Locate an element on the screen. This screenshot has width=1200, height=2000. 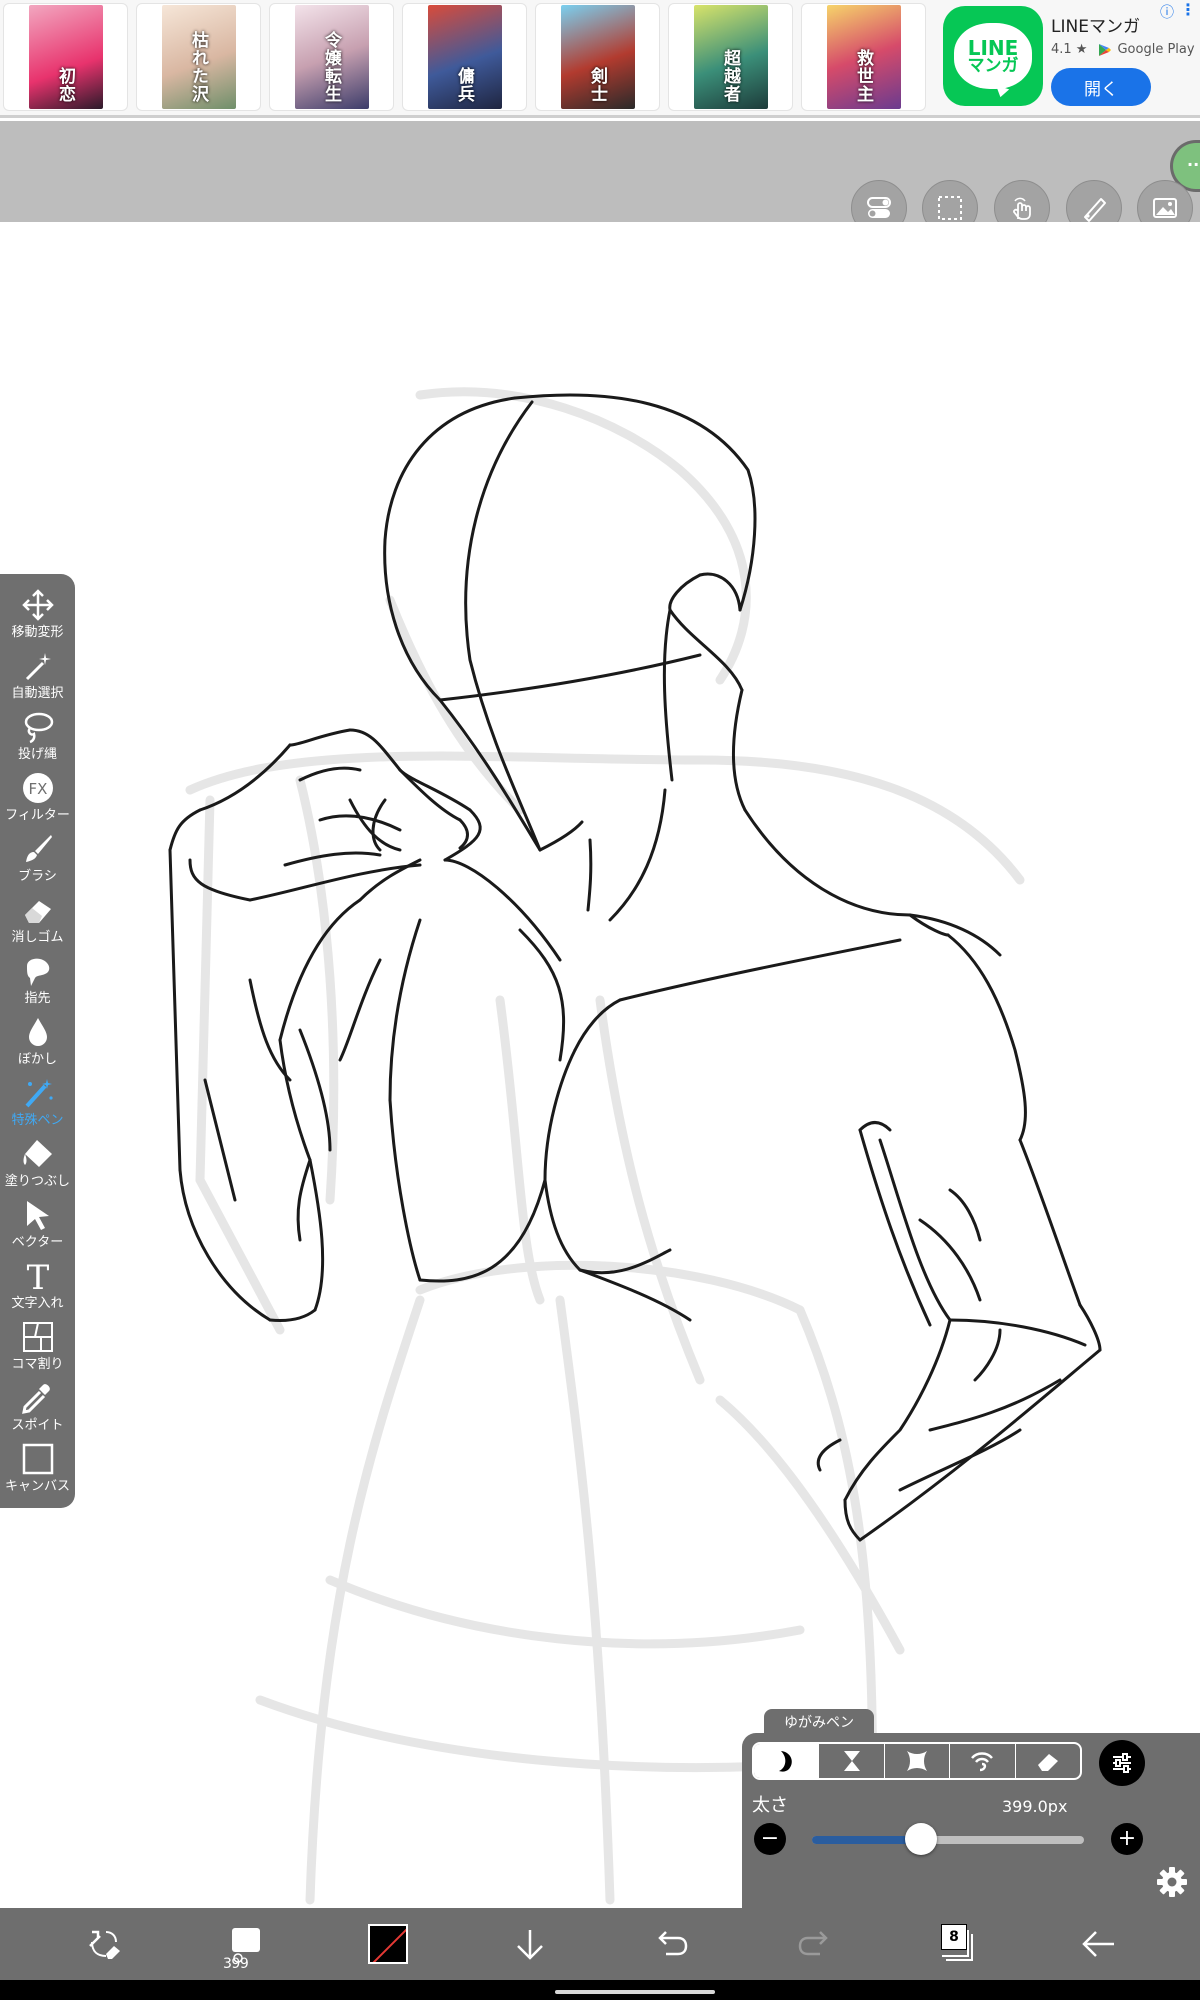
hand-touch-icon is located at coordinates (1022, 208).